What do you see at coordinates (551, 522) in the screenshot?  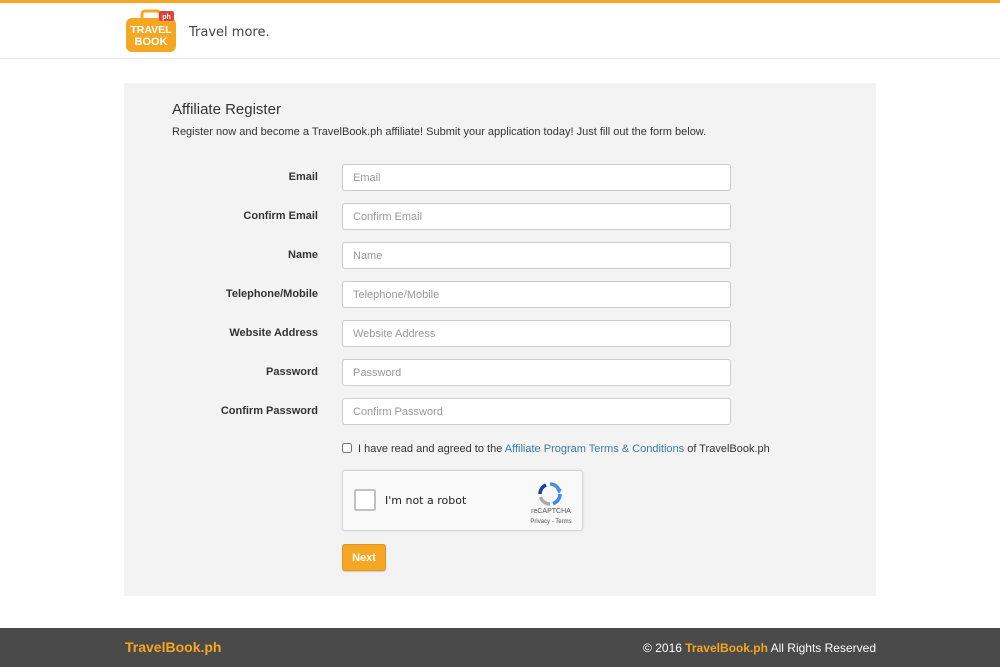 I see `recaptcha-terms: Privacy - Terms` at bounding box center [551, 522].